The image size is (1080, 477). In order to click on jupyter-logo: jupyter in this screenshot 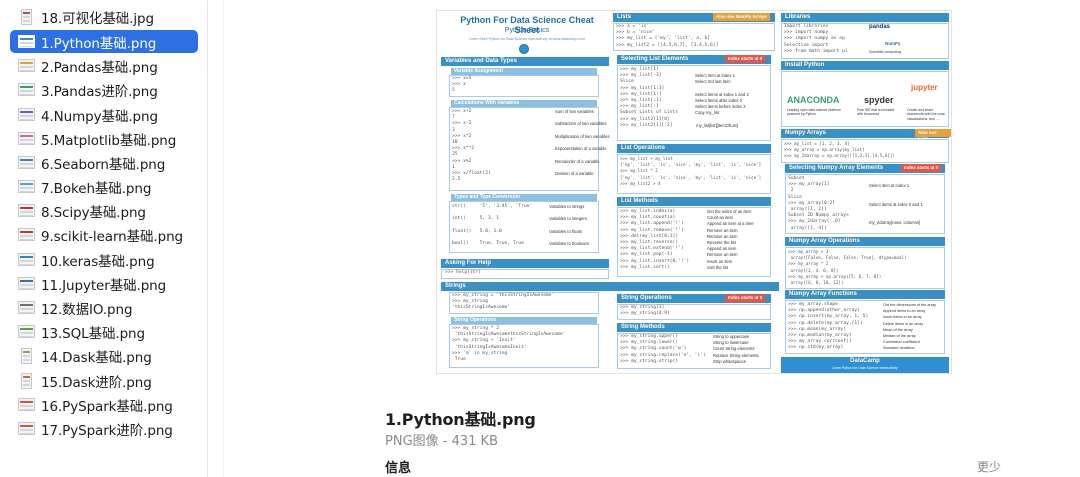, I will do `click(924, 87)`.